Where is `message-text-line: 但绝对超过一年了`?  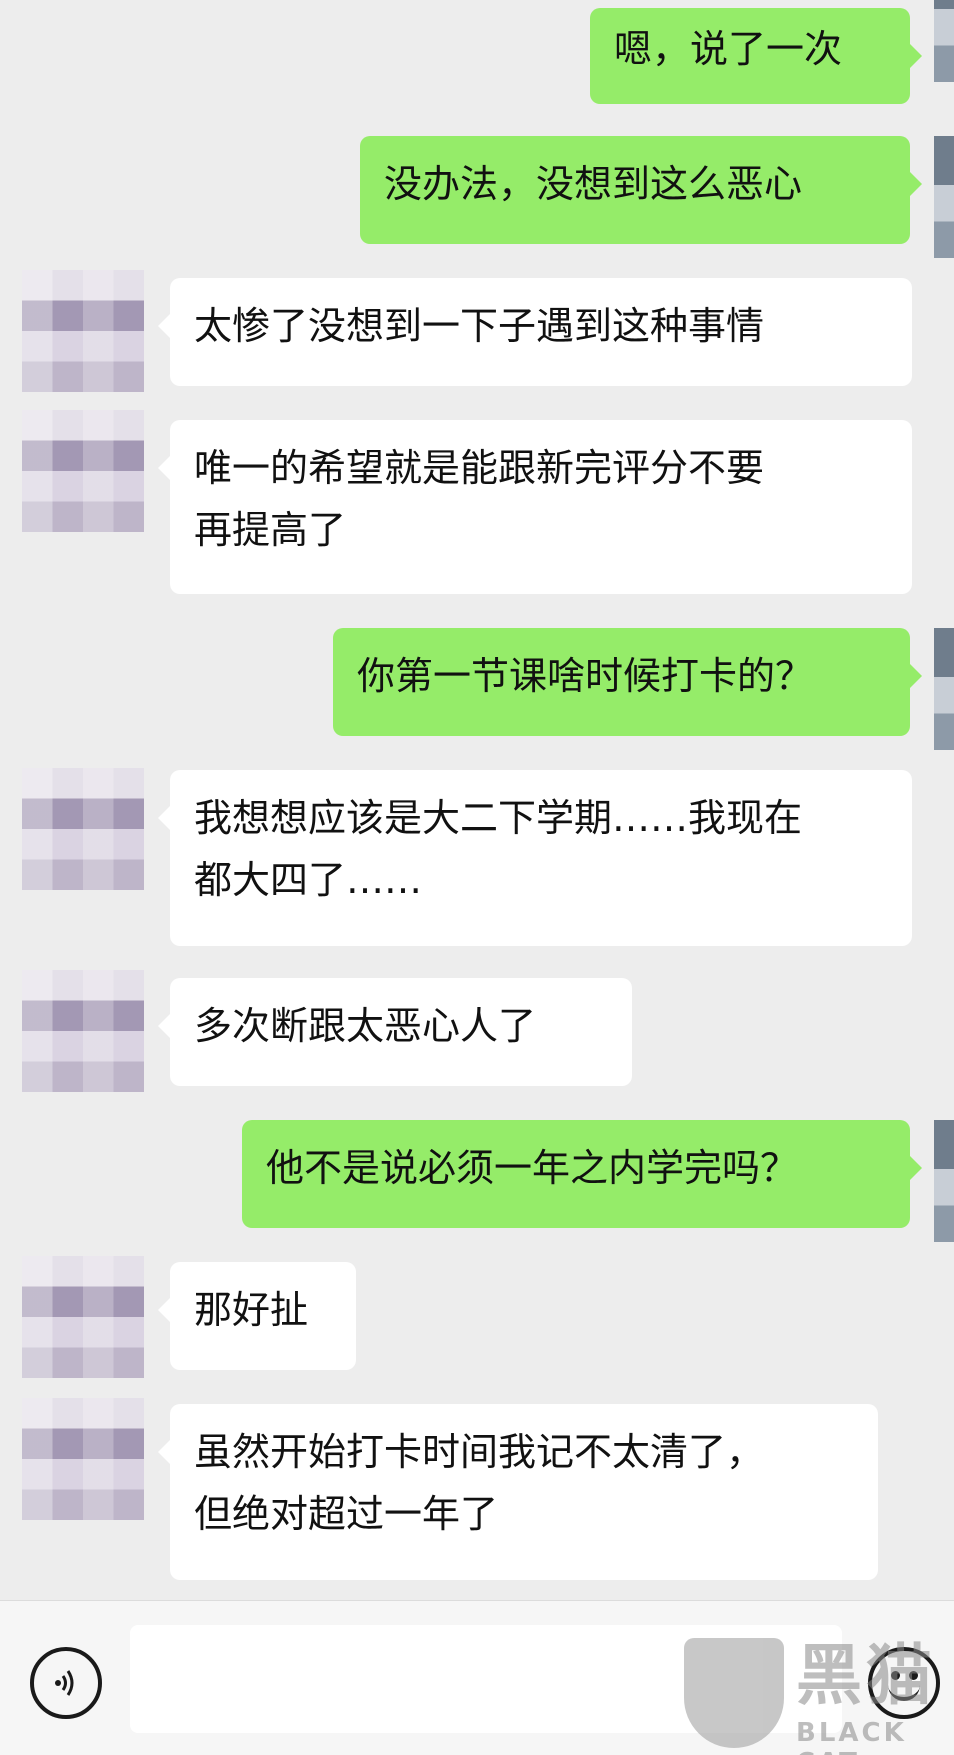 message-text-line: 但绝对超过一年了 is located at coordinates (346, 1514).